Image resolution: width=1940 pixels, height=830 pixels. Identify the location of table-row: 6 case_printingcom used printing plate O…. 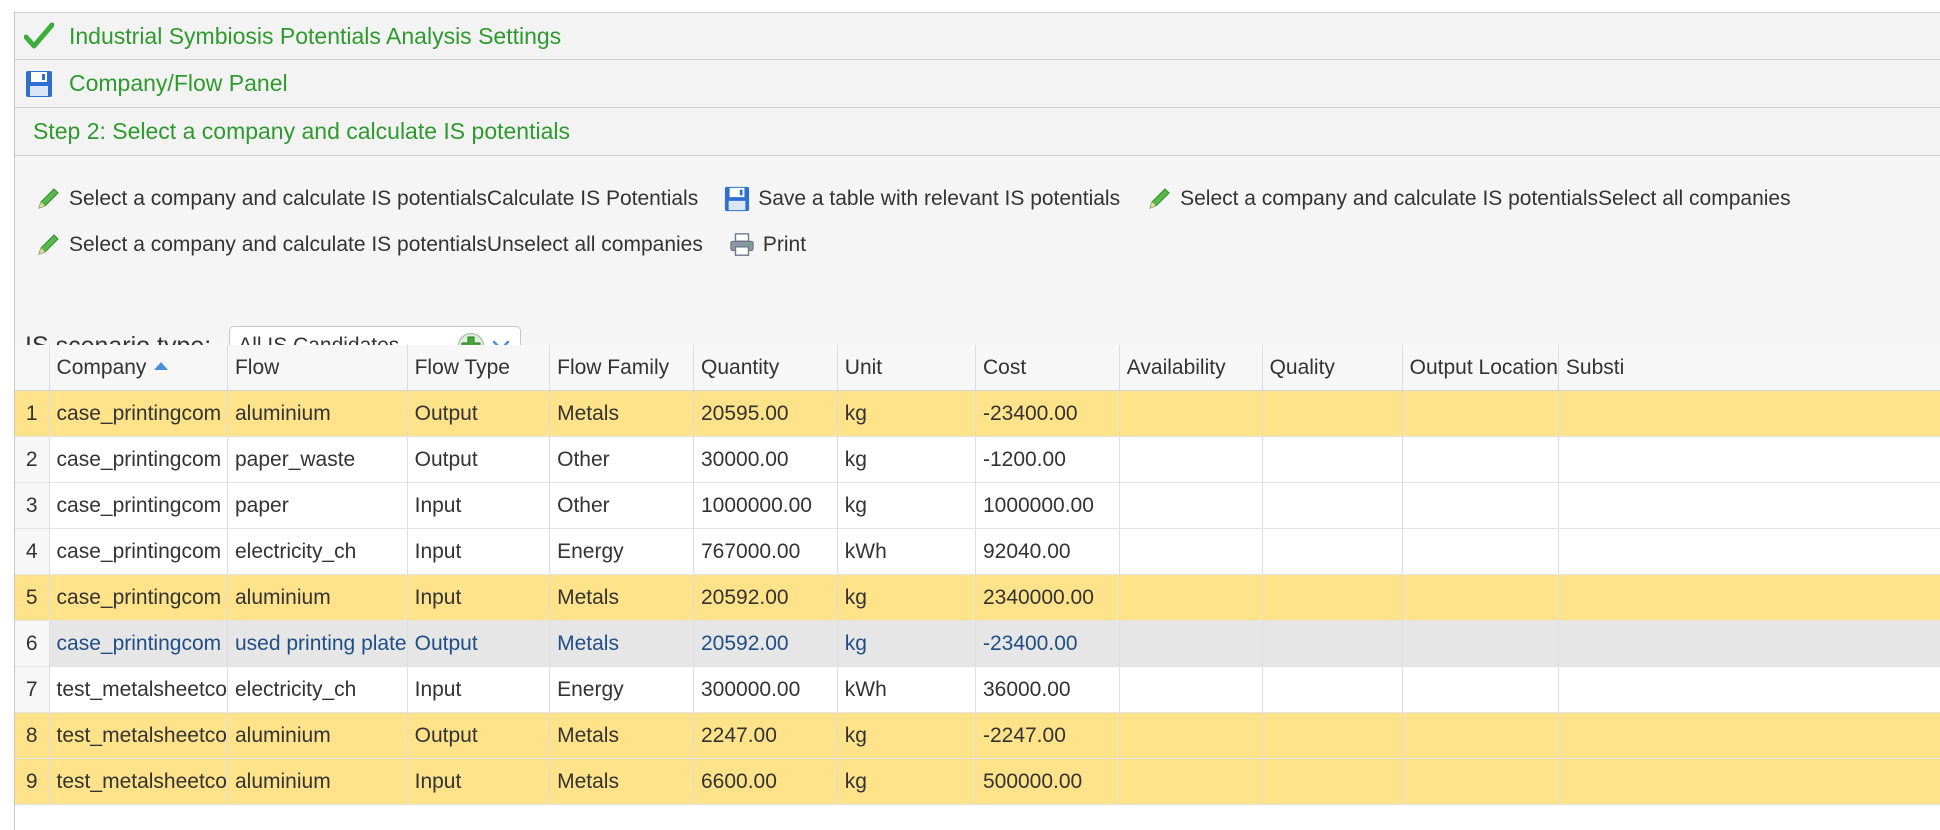
(977, 643).